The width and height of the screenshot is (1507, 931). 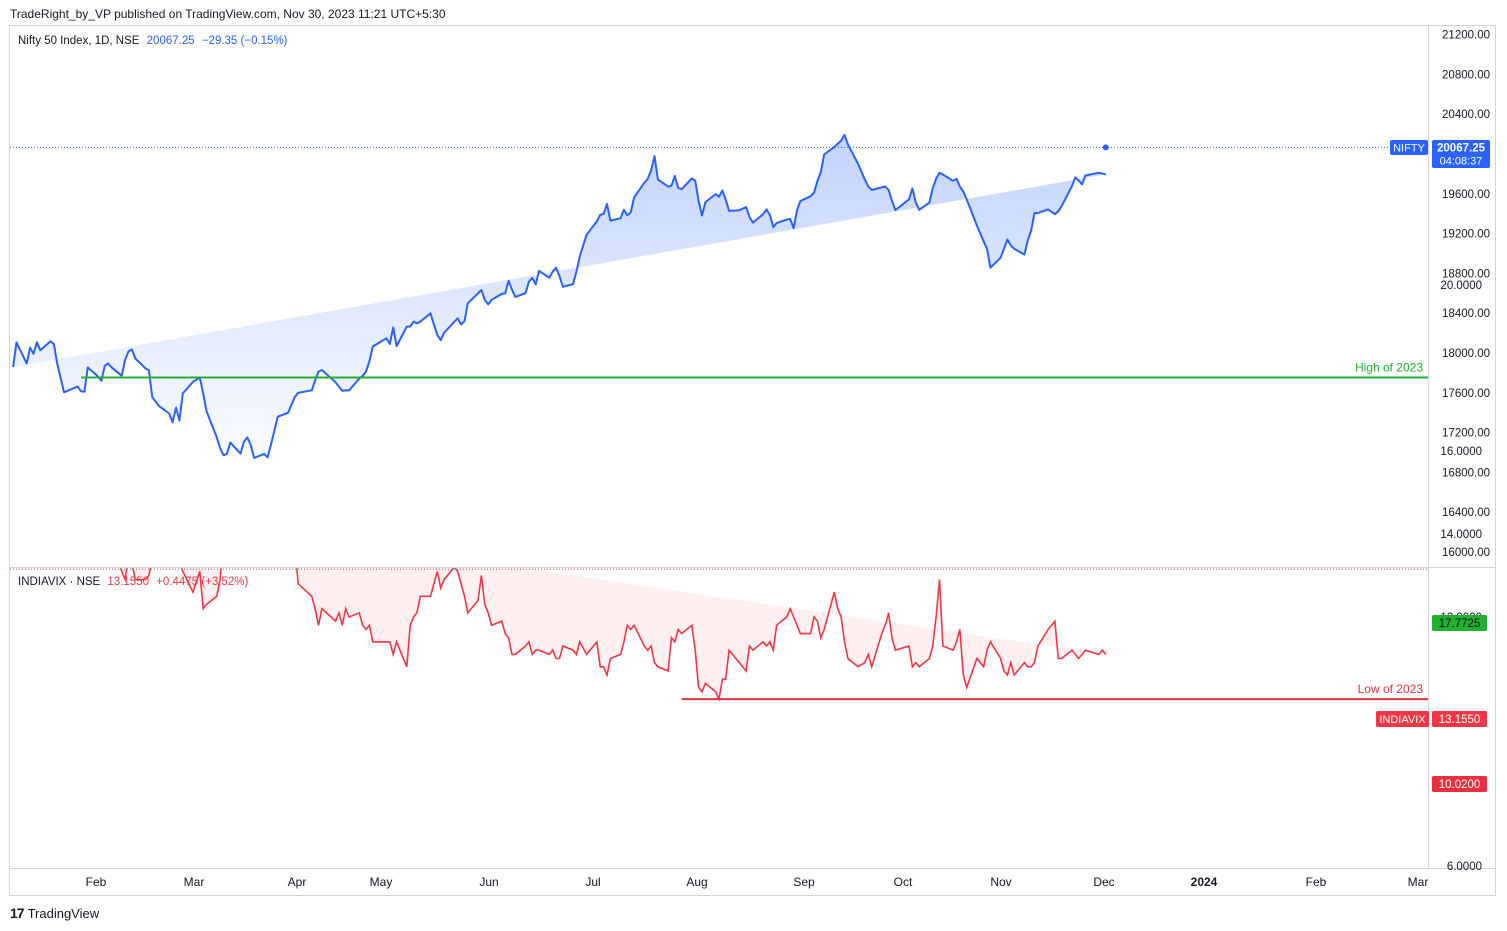 I want to click on nifty-y-tick: 16400.00, so click(x=1466, y=513).